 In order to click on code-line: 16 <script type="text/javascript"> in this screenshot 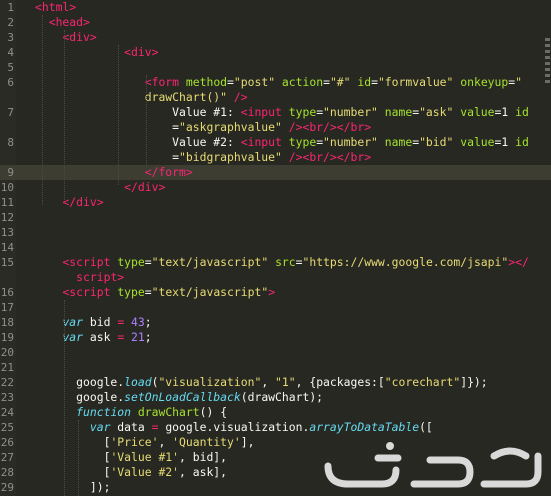, I will do `click(275, 292)`.